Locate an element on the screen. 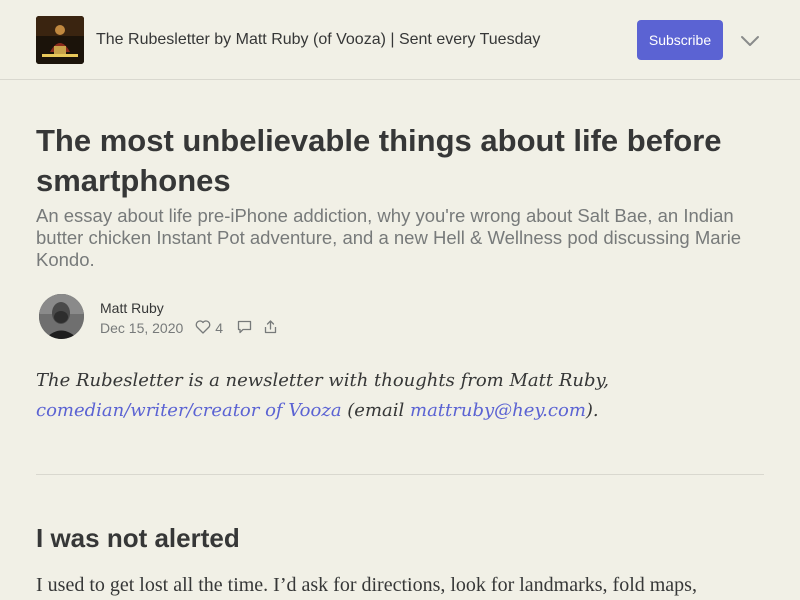 The height and width of the screenshot is (600, 800). heart-icon is located at coordinates (203, 328).